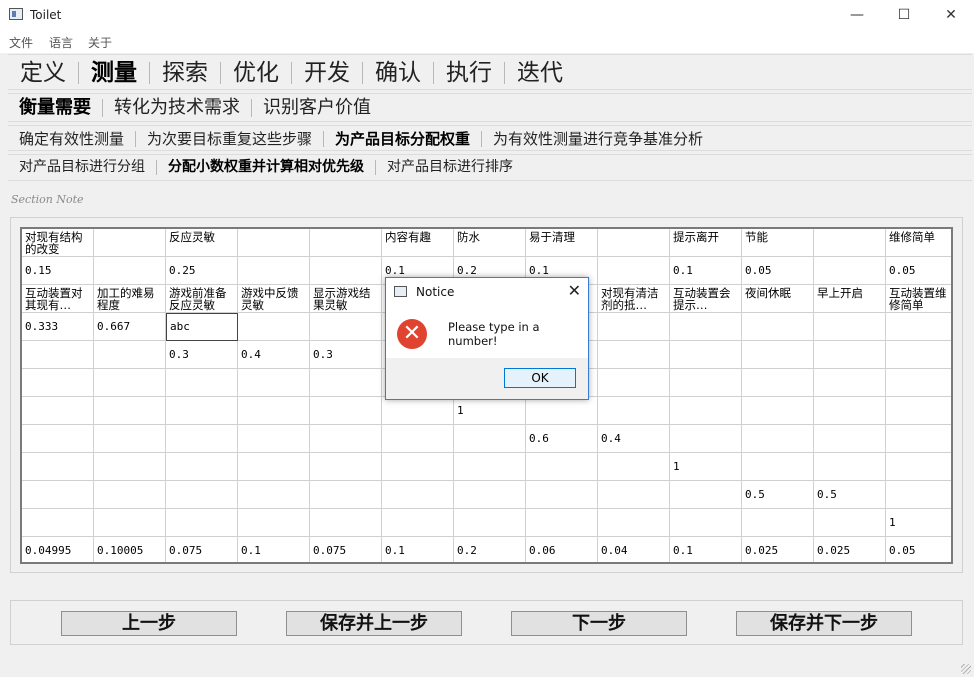  Describe the element at coordinates (202, 299) in the screenshot. I see `table-cell: 游戏前准备反应灵敏` at that location.